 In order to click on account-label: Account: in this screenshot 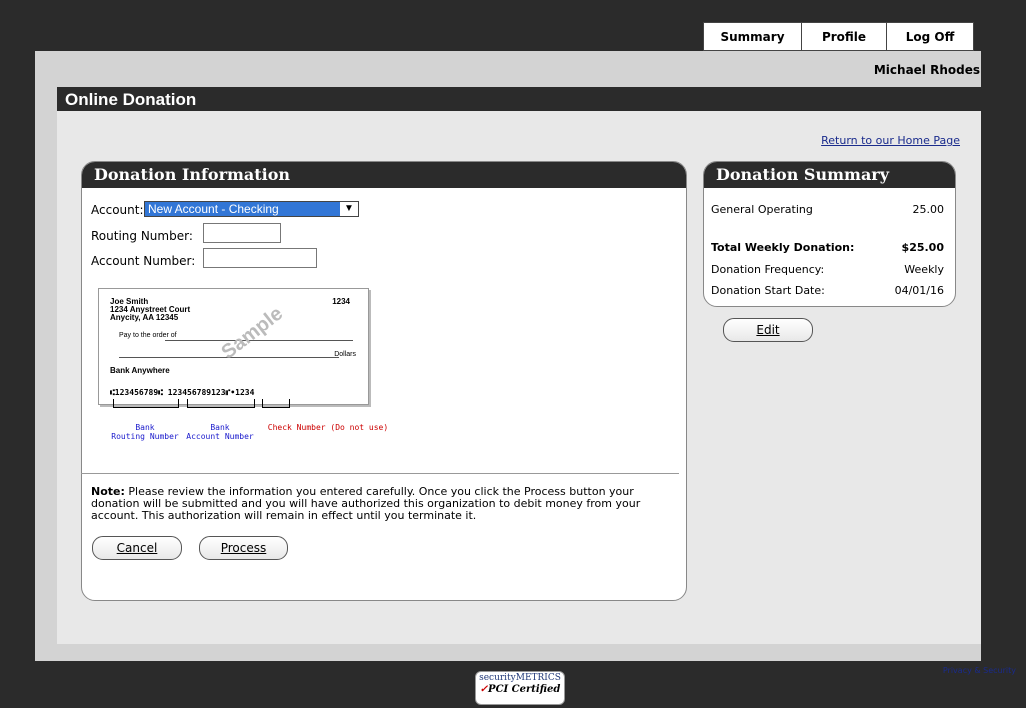, I will do `click(117, 210)`.